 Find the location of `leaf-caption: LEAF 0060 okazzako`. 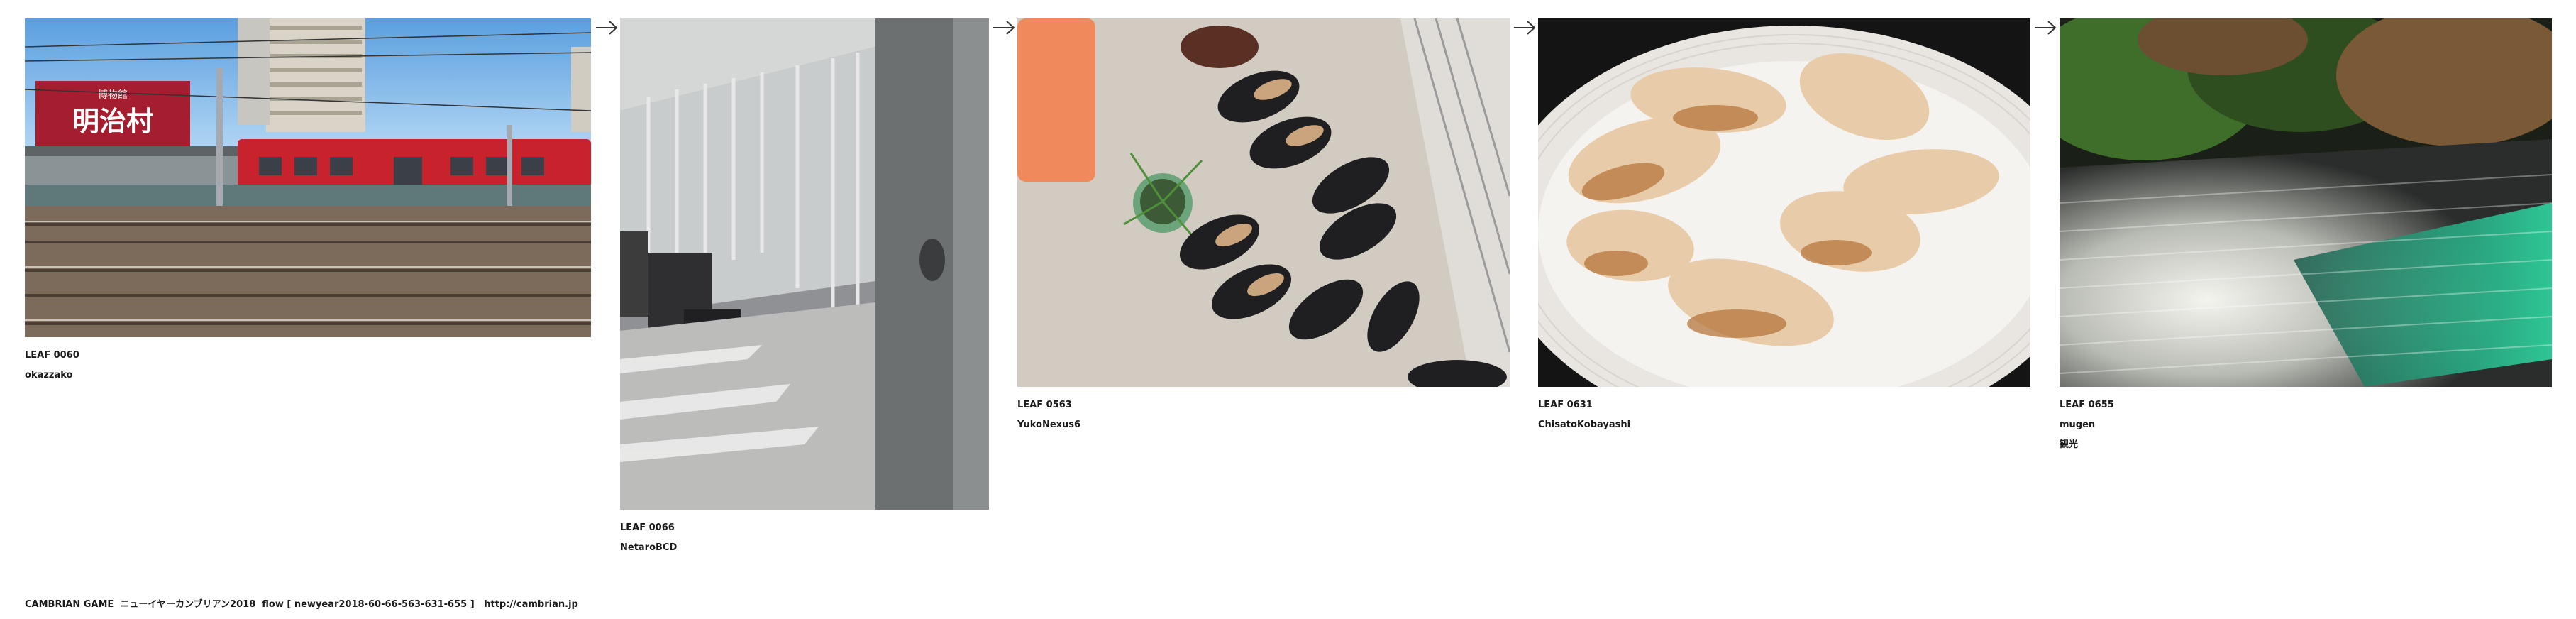

leaf-caption: LEAF 0060 okazzako is located at coordinates (308, 365).